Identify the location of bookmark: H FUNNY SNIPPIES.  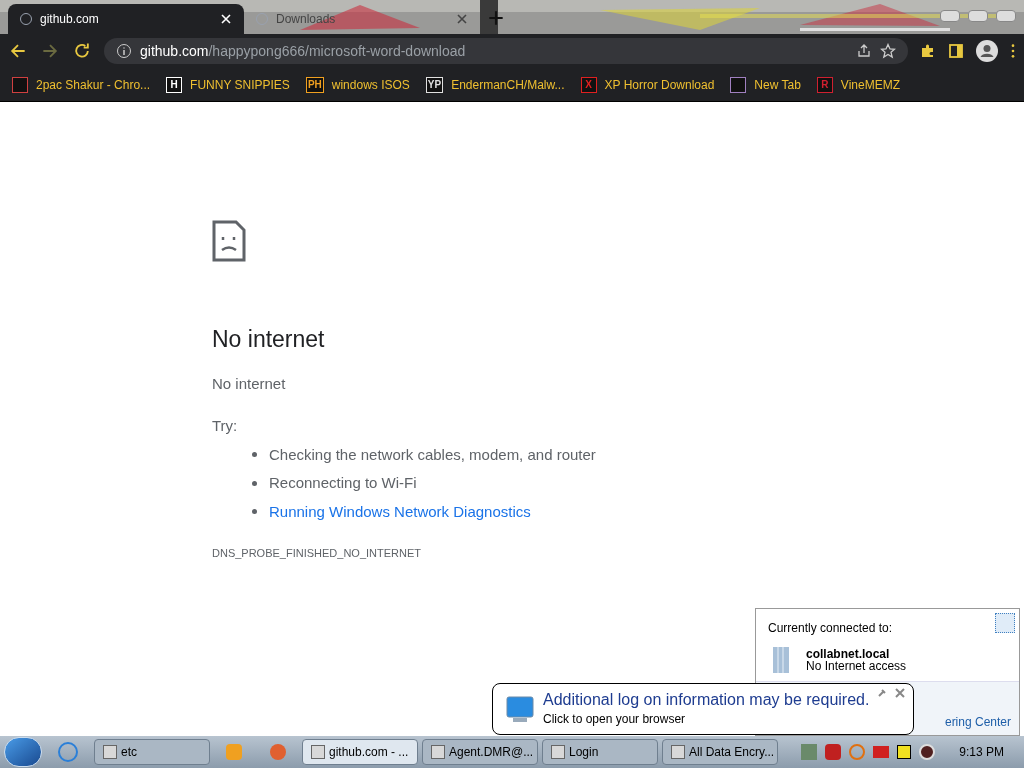
(228, 84).